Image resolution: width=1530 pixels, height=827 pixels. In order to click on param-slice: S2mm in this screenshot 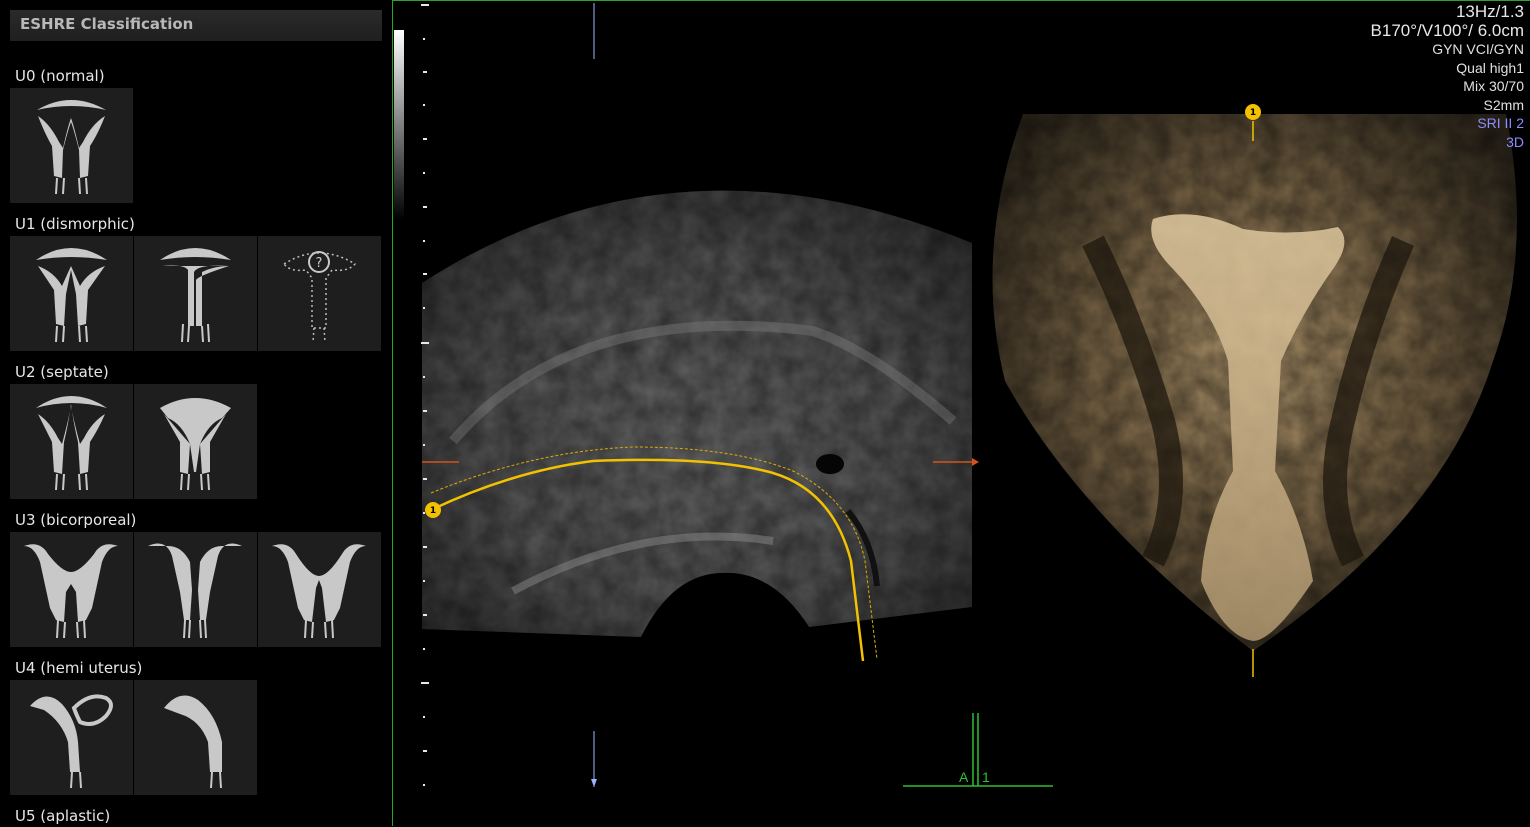, I will do `click(1503, 104)`.